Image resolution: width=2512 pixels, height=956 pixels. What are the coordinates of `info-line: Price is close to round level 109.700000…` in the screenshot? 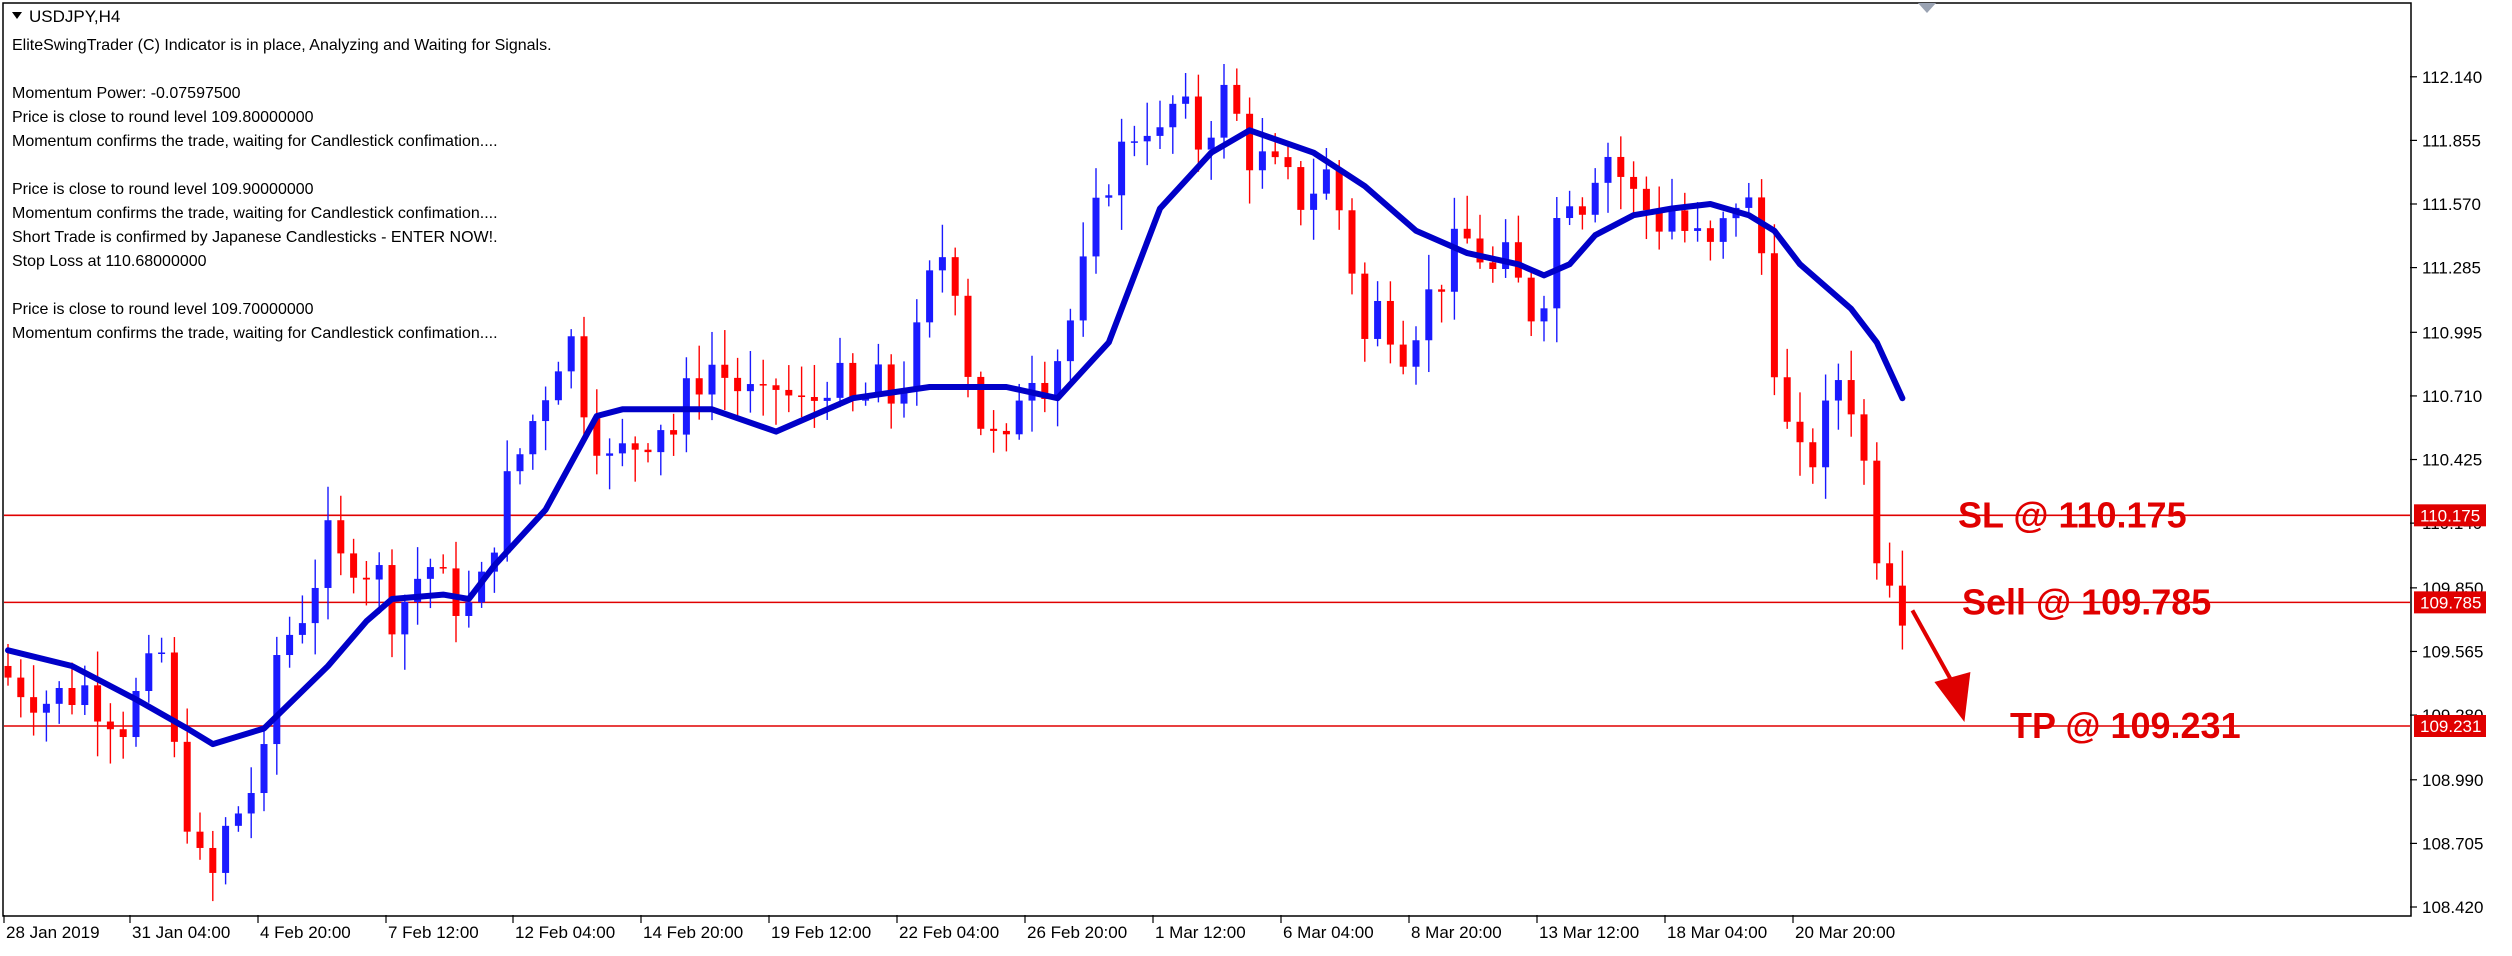 It's located at (163, 309).